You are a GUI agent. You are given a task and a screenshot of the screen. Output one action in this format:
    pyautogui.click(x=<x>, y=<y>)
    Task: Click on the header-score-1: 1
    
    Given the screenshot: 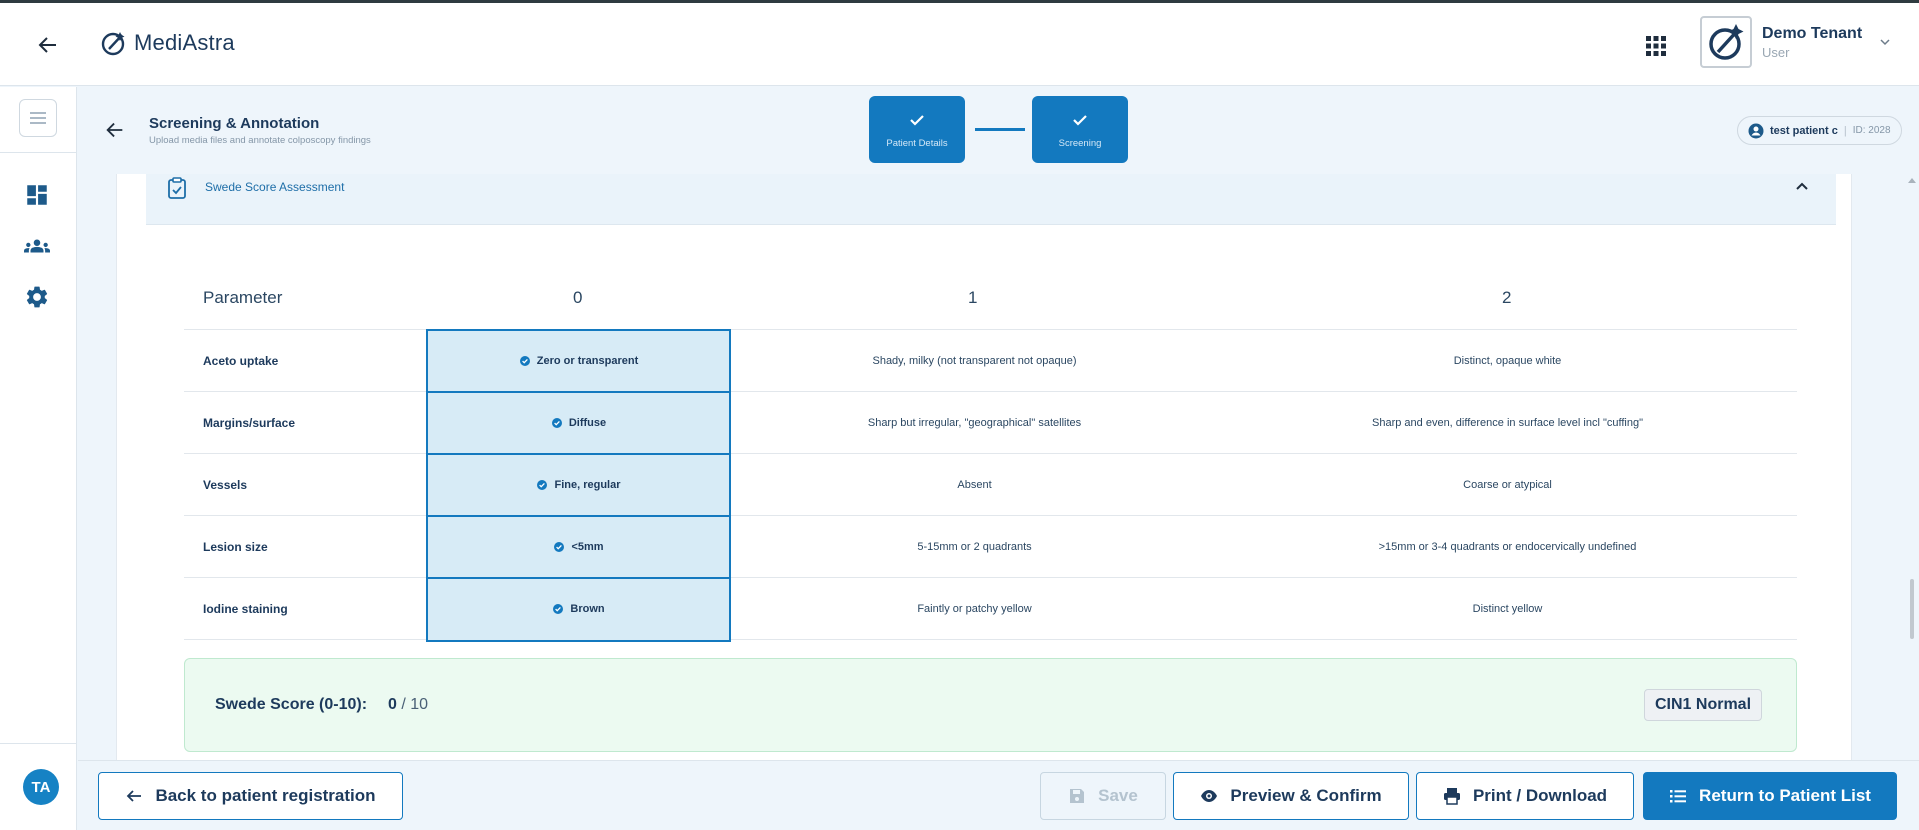 What is the action you would take?
    pyautogui.click(x=973, y=297)
    